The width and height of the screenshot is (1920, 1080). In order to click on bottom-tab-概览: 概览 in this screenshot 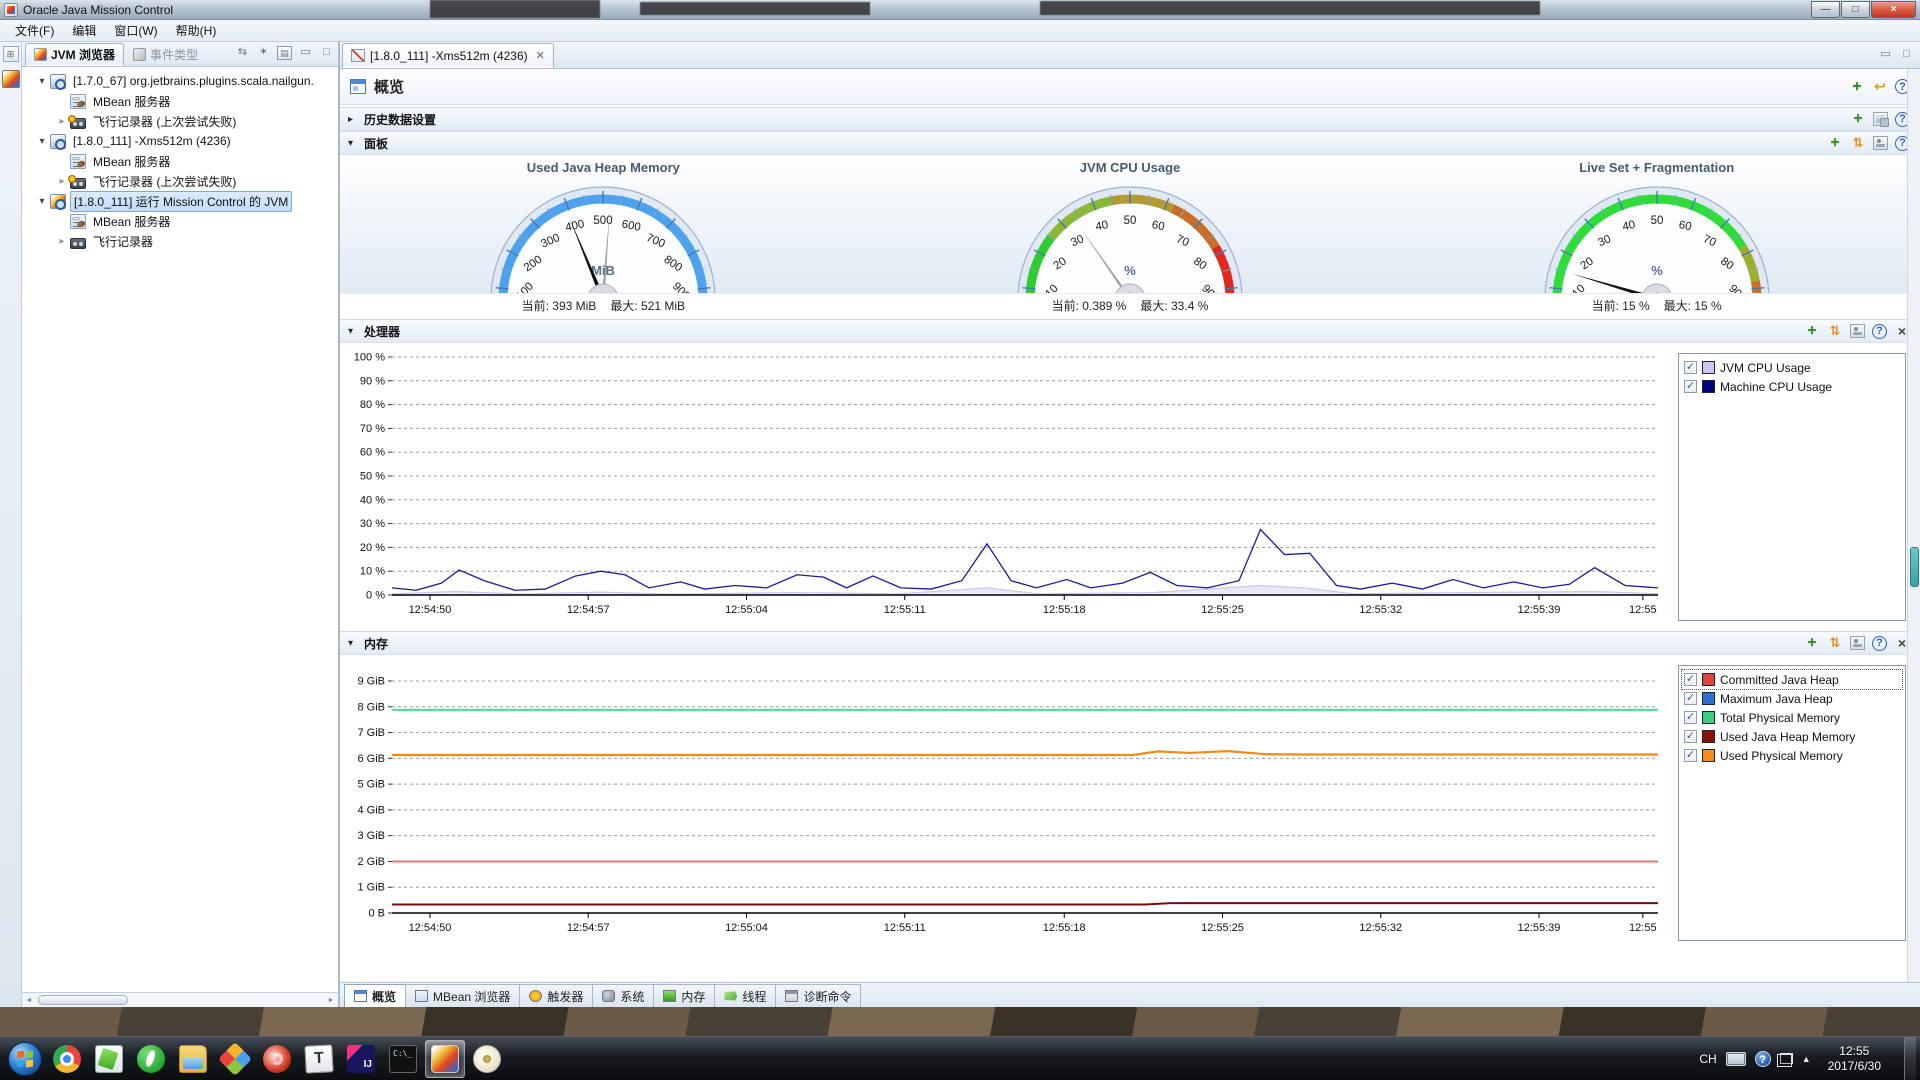, I will do `click(375, 995)`.